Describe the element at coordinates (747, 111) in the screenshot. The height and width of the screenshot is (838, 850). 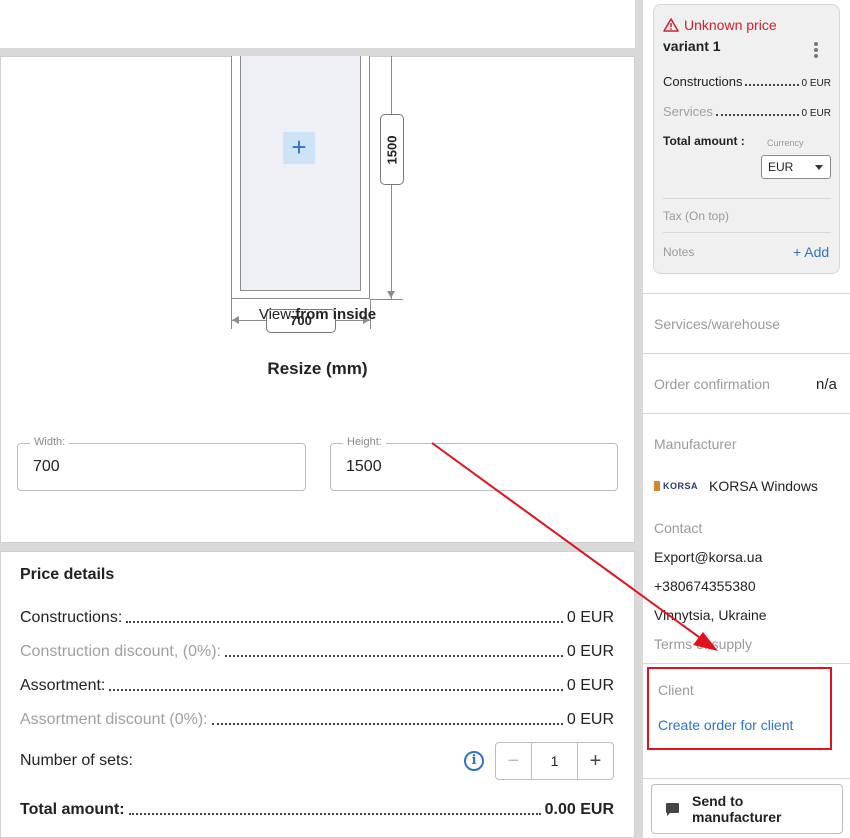
I see `card-row-services: Services 0 EUR` at that location.